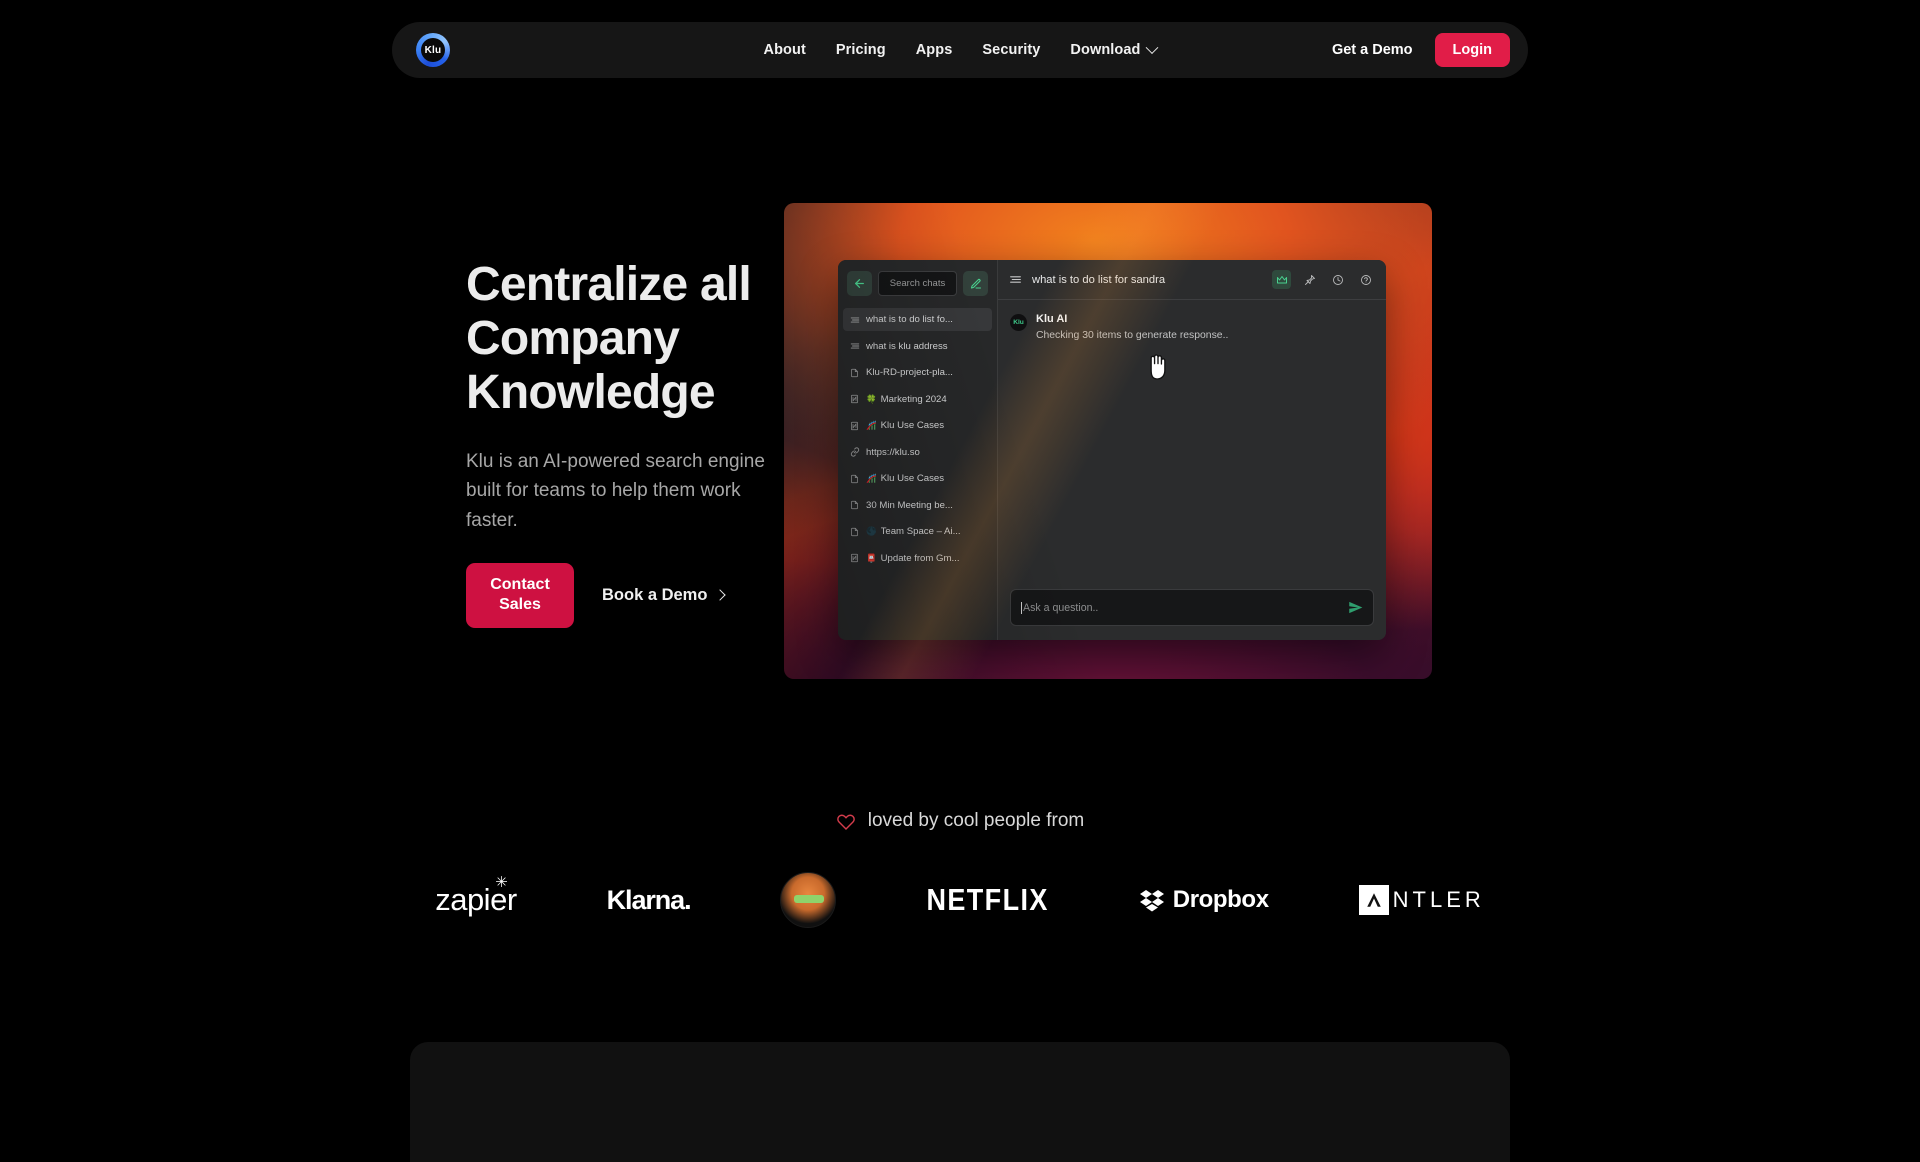  I want to click on search-chats-placeholder: Search chats, so click(917, 283).